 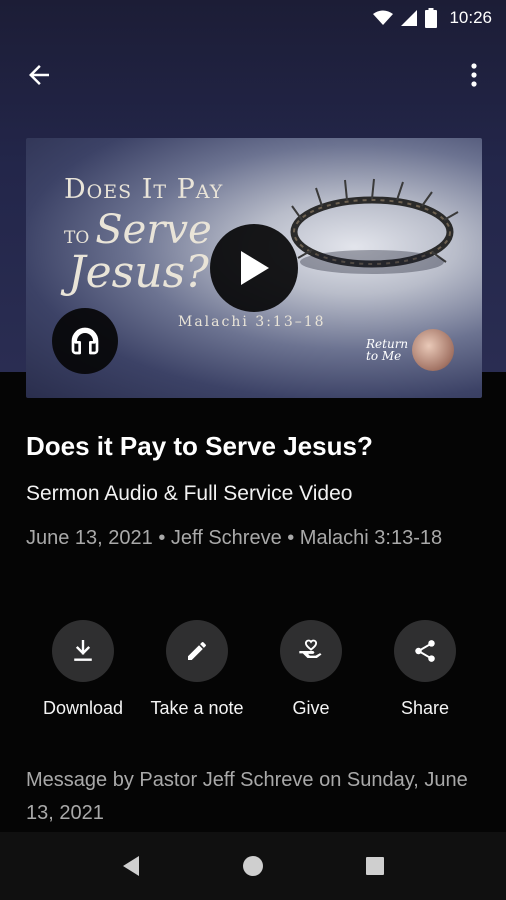 I want to click on status-time: 10:26, so click(x=470, y=17).